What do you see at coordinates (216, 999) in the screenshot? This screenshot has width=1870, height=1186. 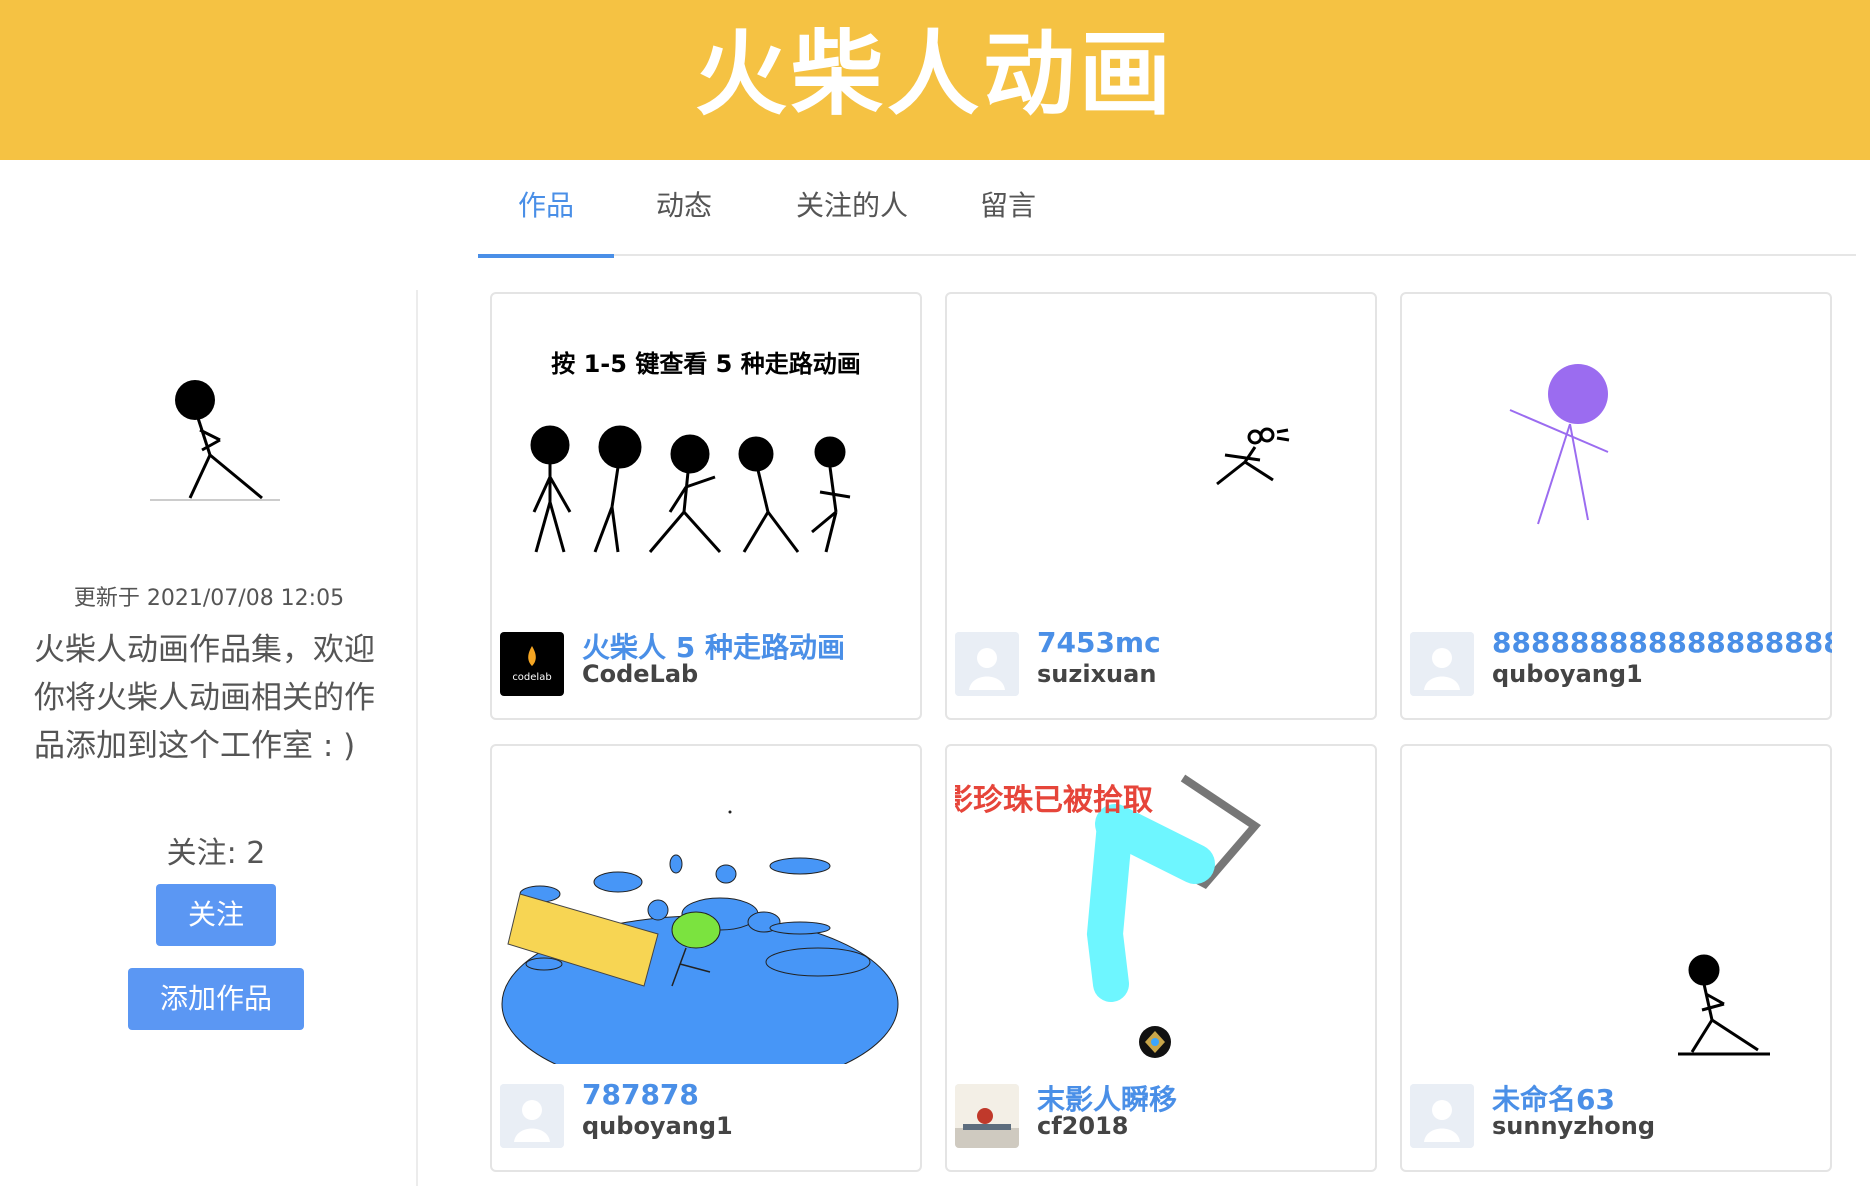 I see `add-project-button: 添加作品` at bounding box center [216, 999].